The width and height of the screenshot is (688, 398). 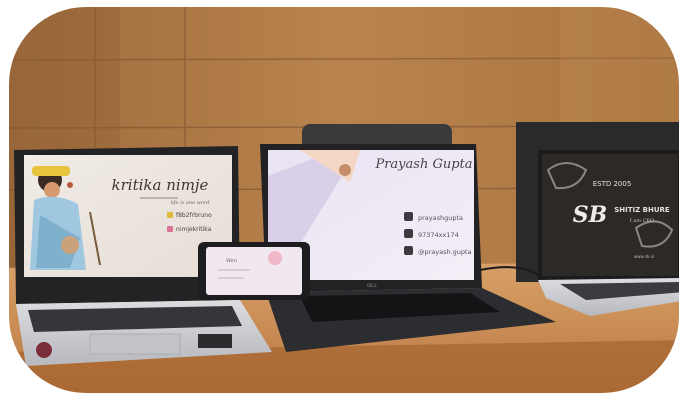 I want to click on phone-device: Wen, so click(x=254, y=271).